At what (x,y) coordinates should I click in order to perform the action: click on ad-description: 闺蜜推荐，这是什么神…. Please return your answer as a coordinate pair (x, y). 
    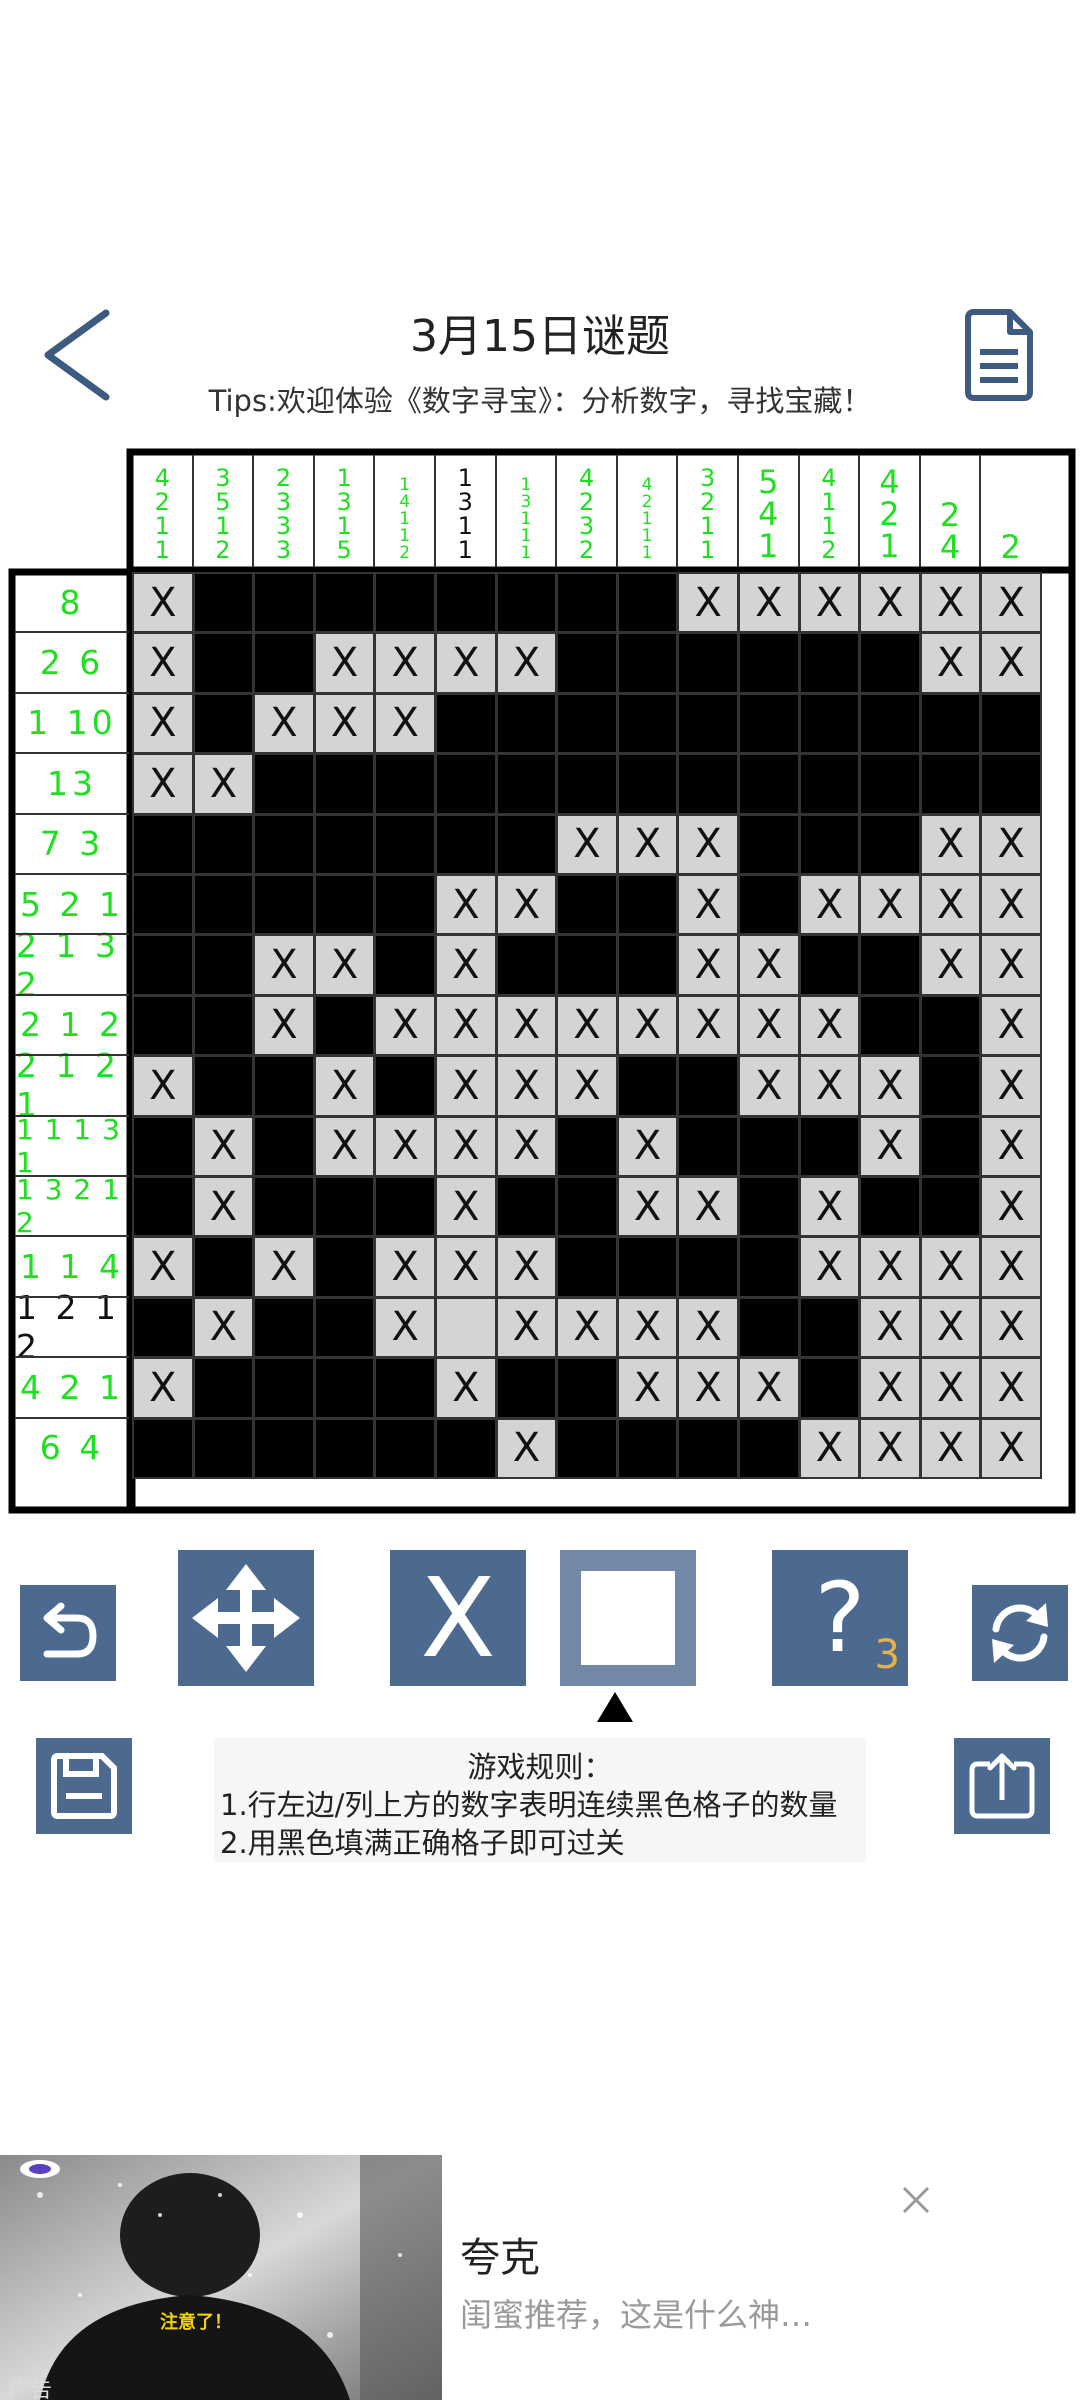
    Looking at the image, I should click on (636, 2313).